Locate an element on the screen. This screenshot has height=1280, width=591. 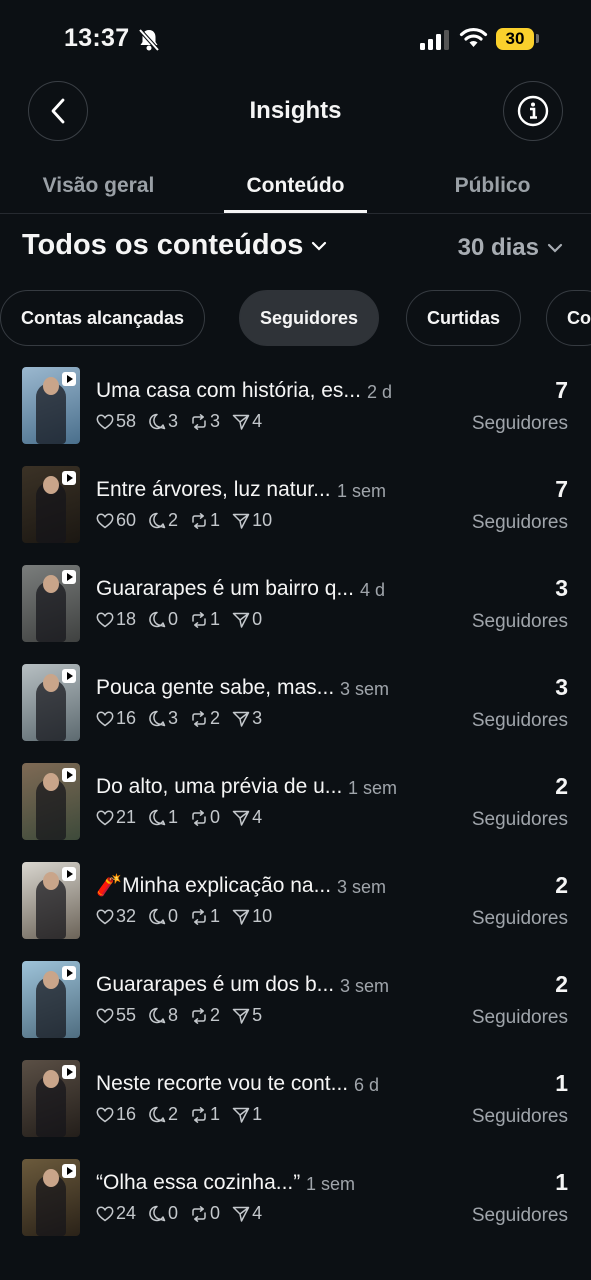
comments-metric: 0 is located at coordinates (163, 1213).